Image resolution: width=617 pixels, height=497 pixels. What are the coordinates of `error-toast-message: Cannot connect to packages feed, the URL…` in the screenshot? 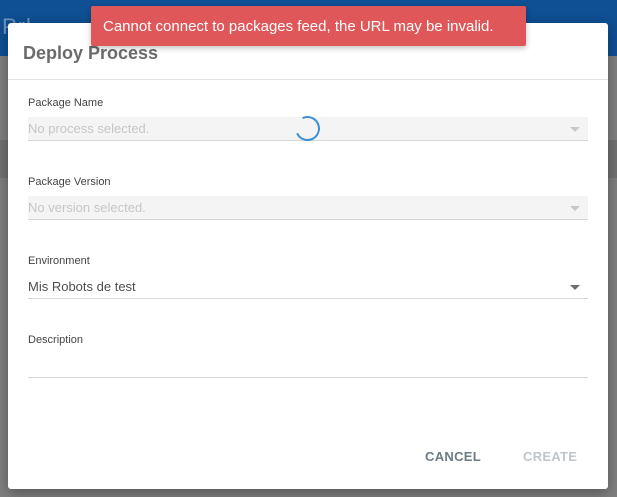 It's located at (298, 26).